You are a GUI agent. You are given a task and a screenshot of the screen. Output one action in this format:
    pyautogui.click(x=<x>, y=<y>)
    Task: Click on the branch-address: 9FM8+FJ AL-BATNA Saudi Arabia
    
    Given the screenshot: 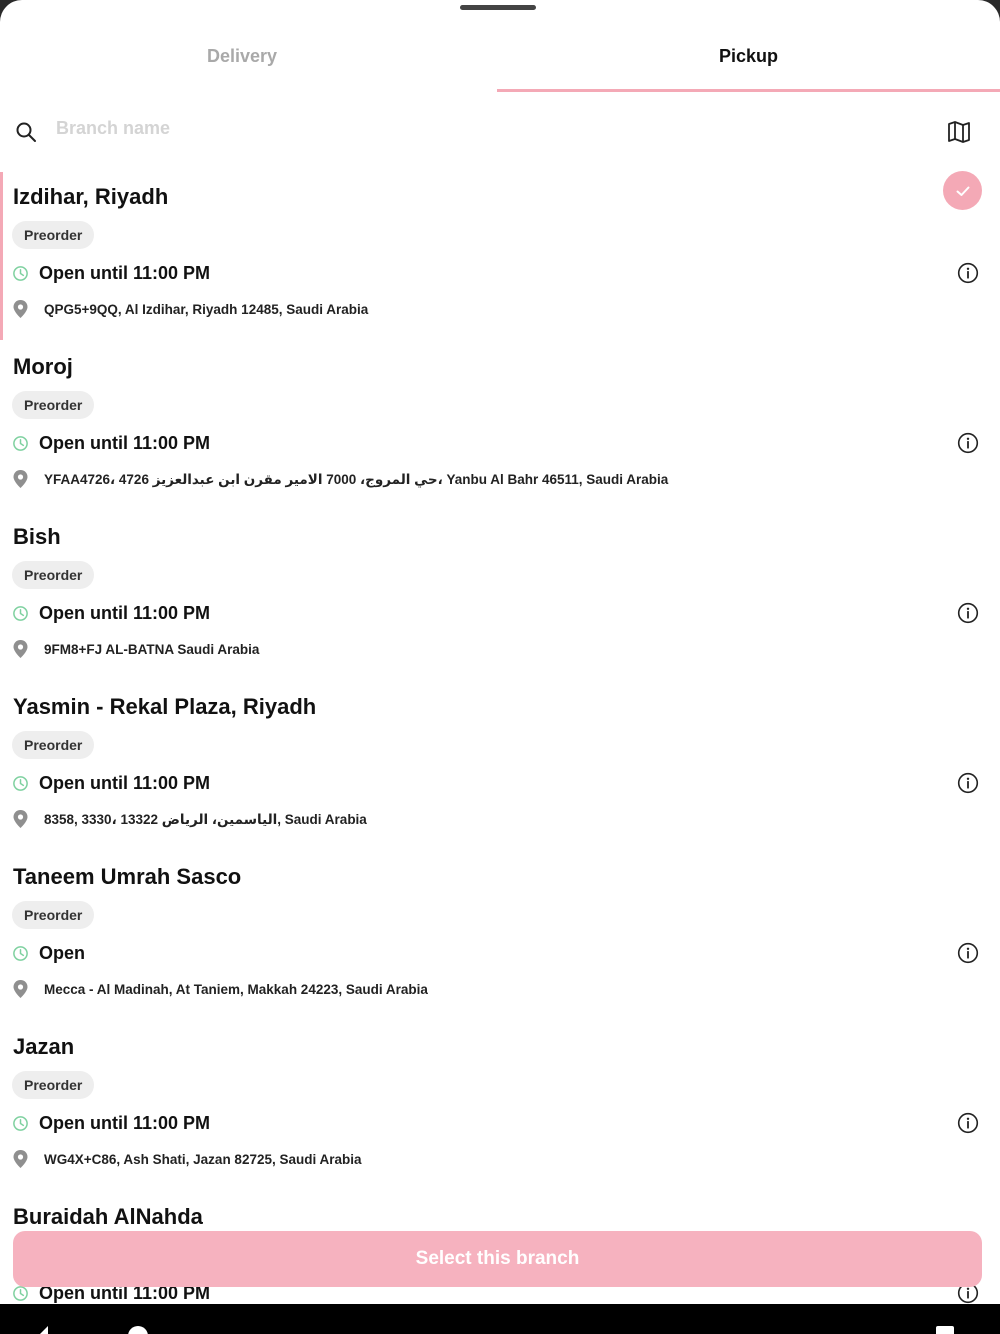 What is the action you would take?
    pyautogui.click(x=152, y=649)
    